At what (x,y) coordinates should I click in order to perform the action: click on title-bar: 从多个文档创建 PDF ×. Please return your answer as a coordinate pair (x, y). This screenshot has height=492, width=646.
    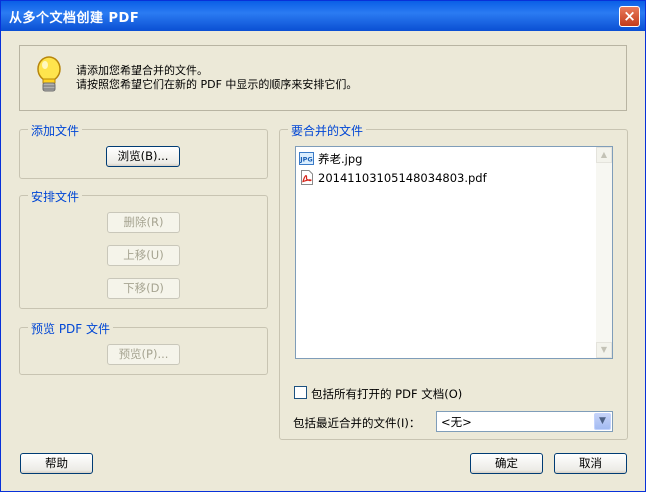
    Looking at the image, I should click on (323, 16).